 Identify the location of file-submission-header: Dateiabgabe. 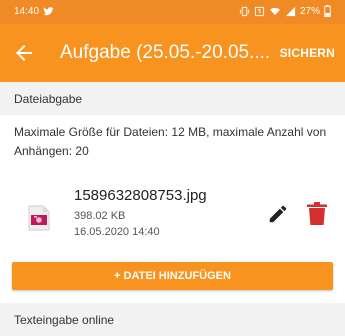
(172, 98).